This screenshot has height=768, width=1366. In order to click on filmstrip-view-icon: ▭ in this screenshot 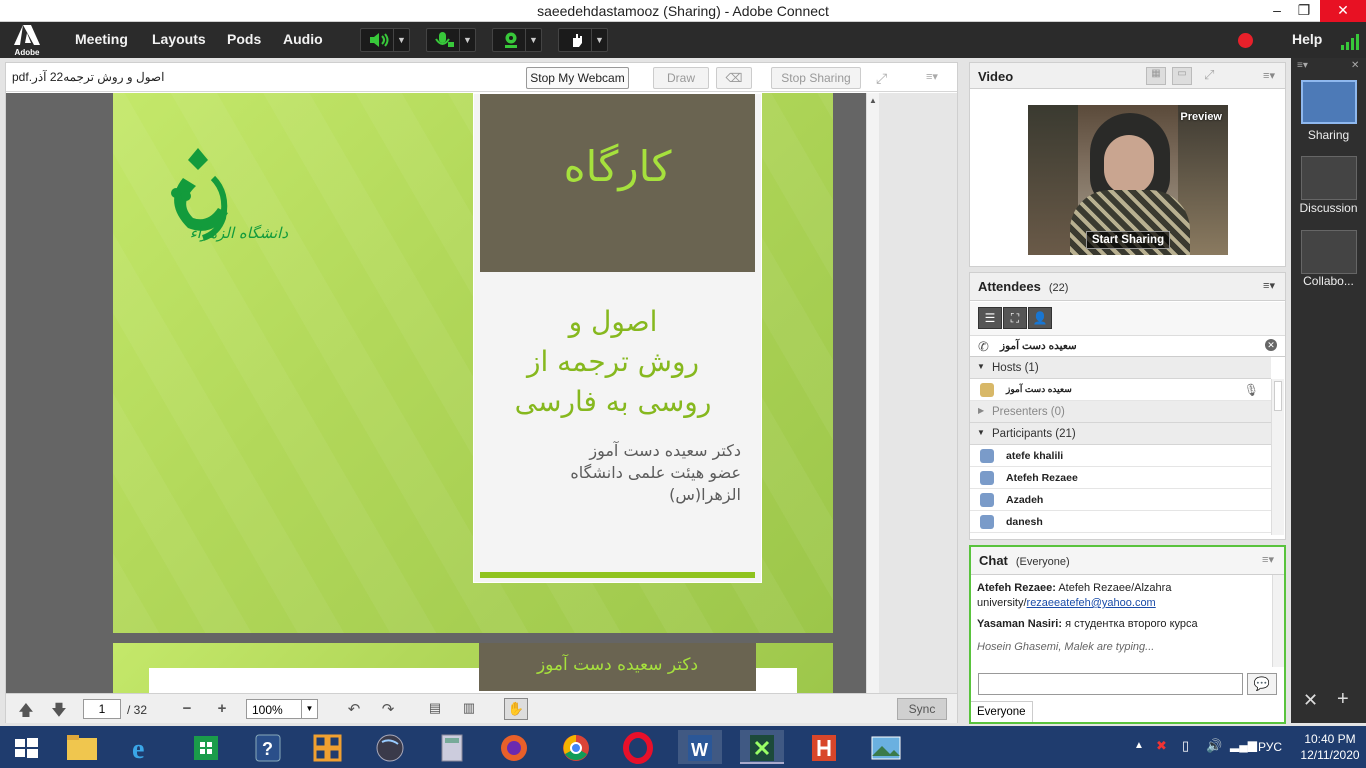, I will do `click(1182, 76)`.